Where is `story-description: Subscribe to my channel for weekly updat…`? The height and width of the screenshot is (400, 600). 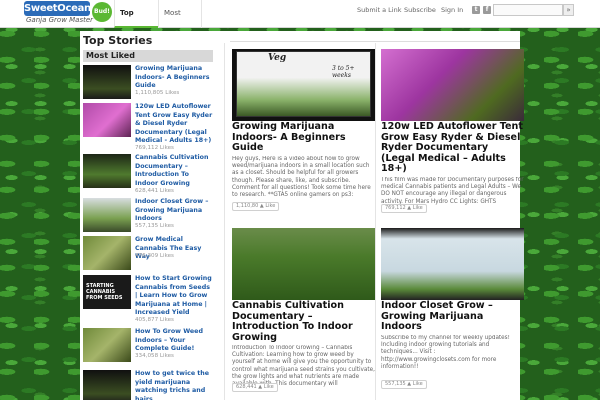 story-description: Subscribe to my channel for weekly updat… is located at coordinates (445, 352).